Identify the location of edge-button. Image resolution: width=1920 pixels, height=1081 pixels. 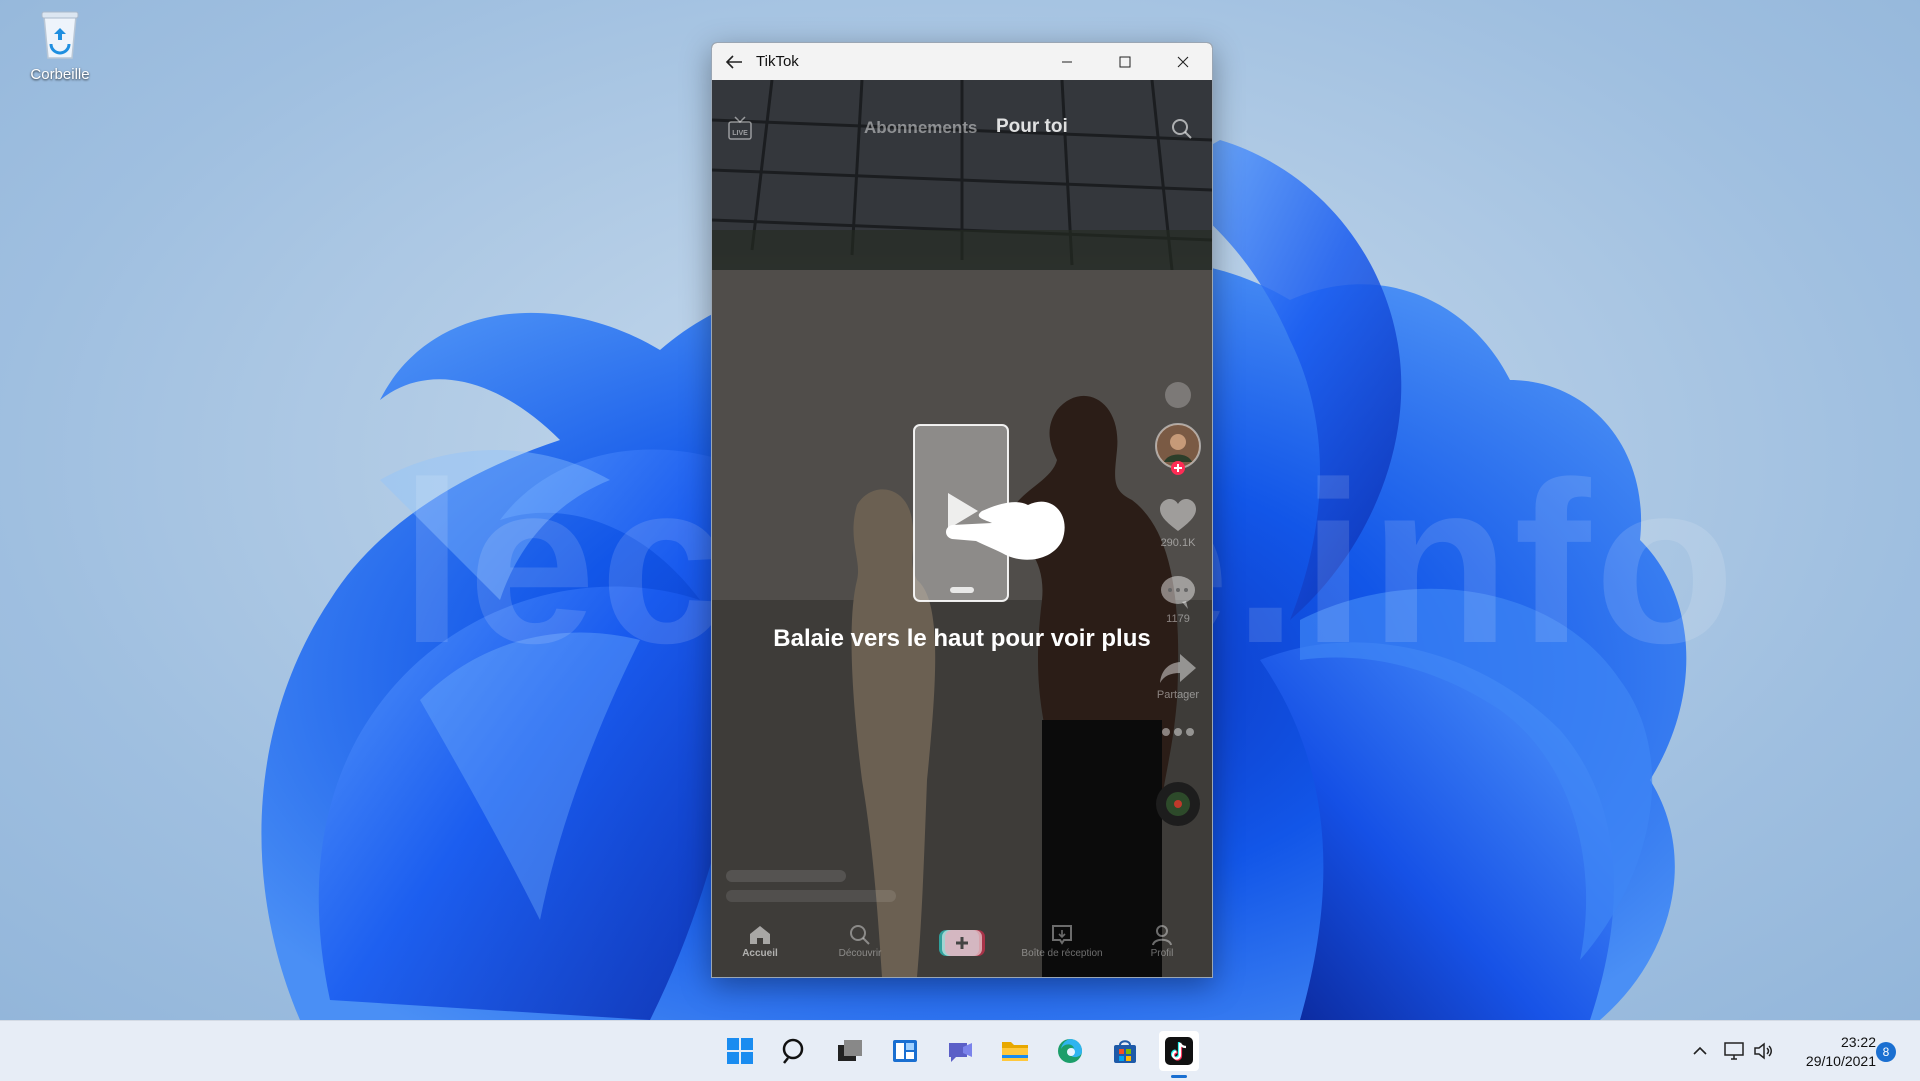
(1070, 1051).